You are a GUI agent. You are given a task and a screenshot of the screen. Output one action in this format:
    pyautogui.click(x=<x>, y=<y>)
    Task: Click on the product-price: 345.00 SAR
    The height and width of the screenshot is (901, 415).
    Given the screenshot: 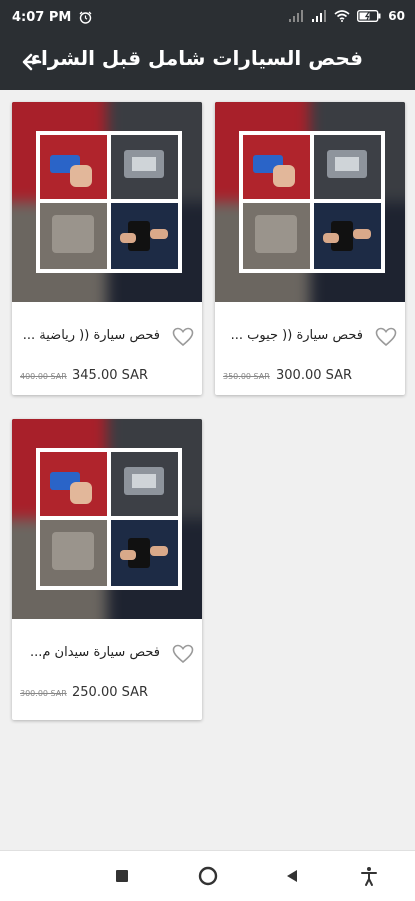 What is the action you would take?
    pyautogui.click(x=110, y=375)
    